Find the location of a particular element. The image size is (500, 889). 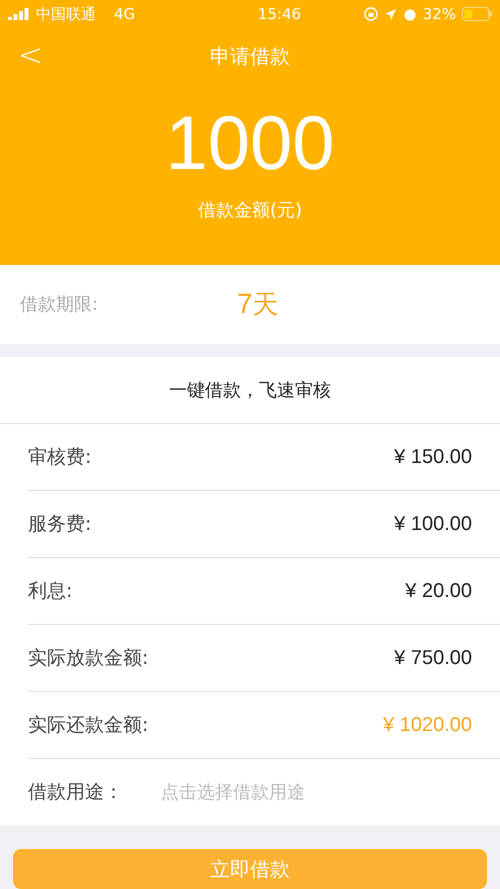

fee-label: 审核费: is located at coordinates (60, 457).